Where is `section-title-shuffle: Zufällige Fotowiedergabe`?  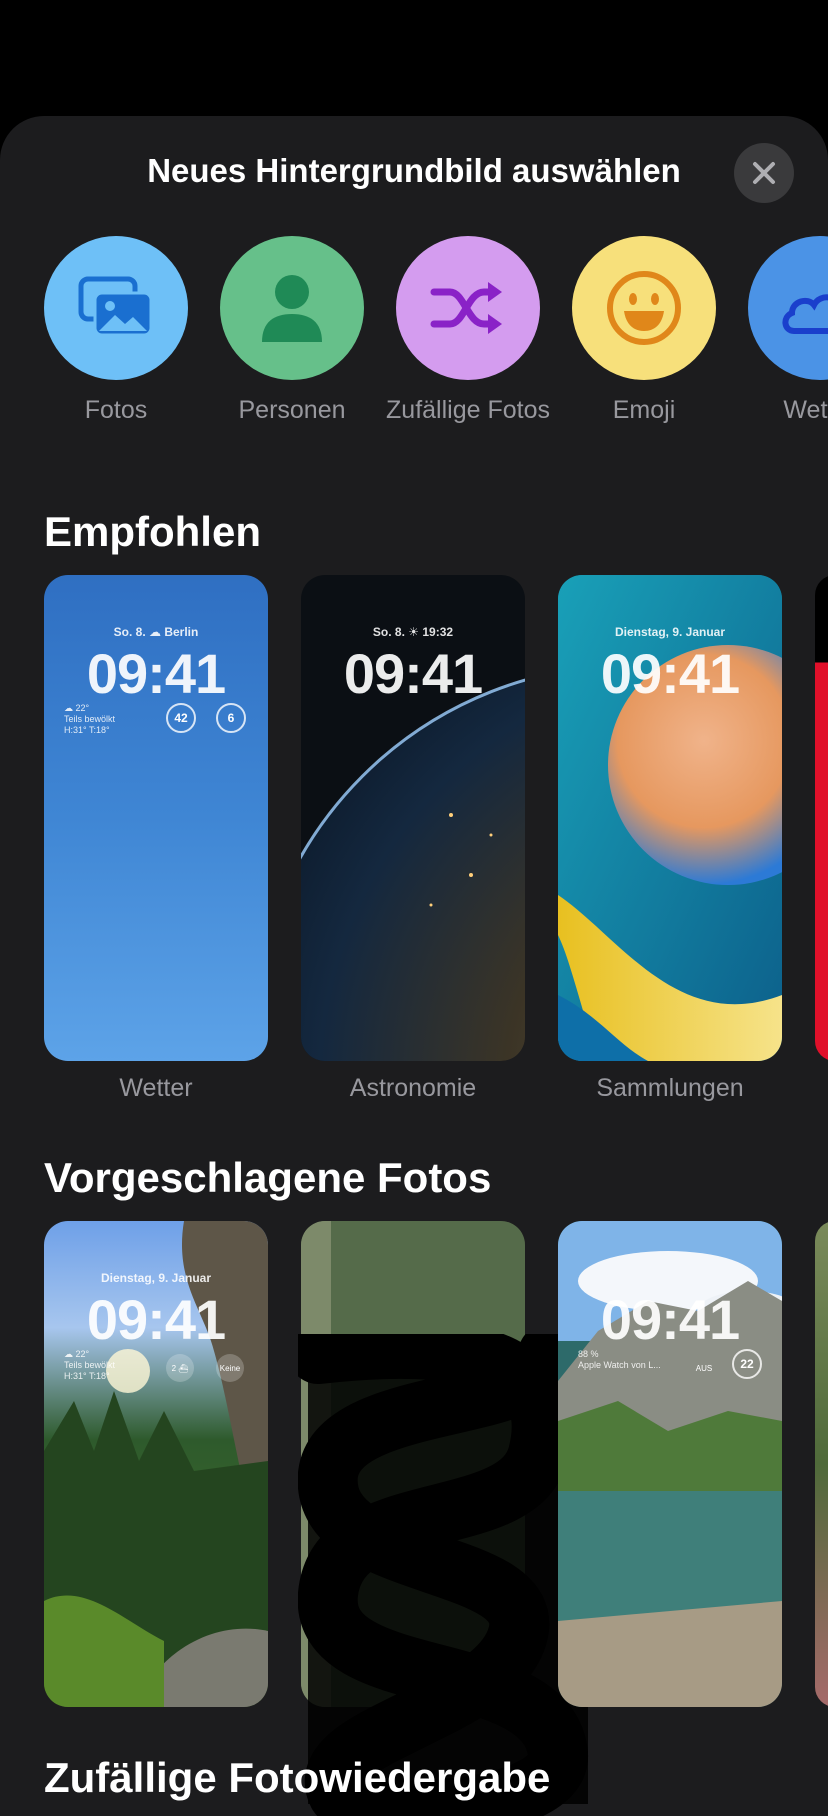
section-title-shuffle: Zufällige Fotowiedergabe is located at coordinates (297, 1777).